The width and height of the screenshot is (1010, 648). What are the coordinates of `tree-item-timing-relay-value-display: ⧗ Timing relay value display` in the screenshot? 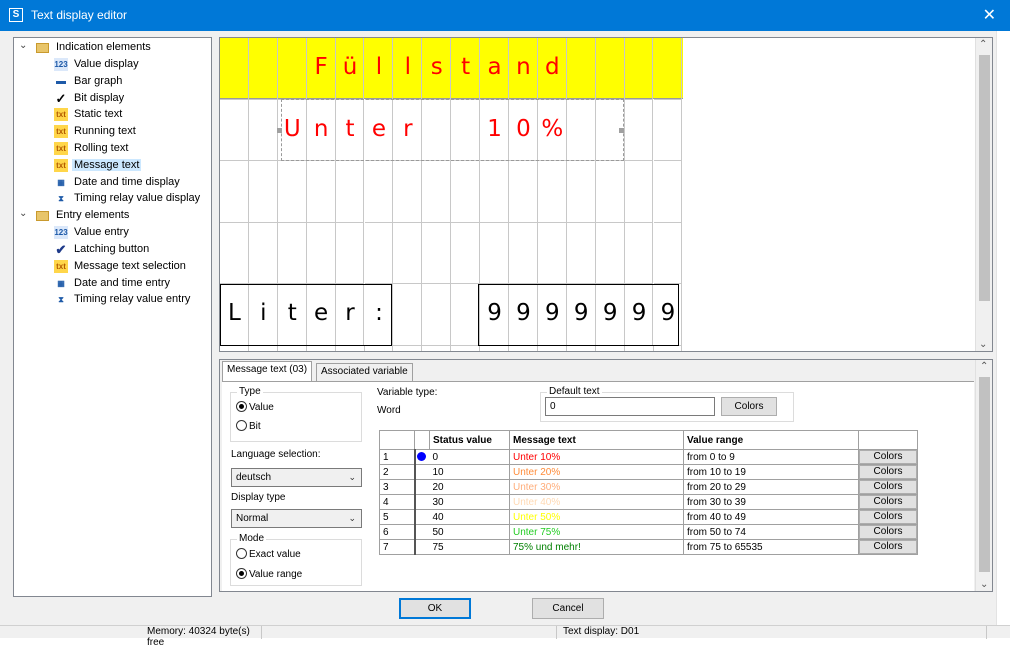 It's located at (112, 199).